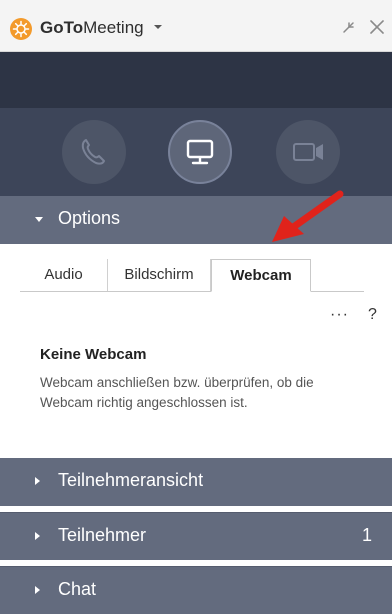 This screenshot has width=392, height=614. I want to click on app-title-bold: GoTo, so click(62, 27).